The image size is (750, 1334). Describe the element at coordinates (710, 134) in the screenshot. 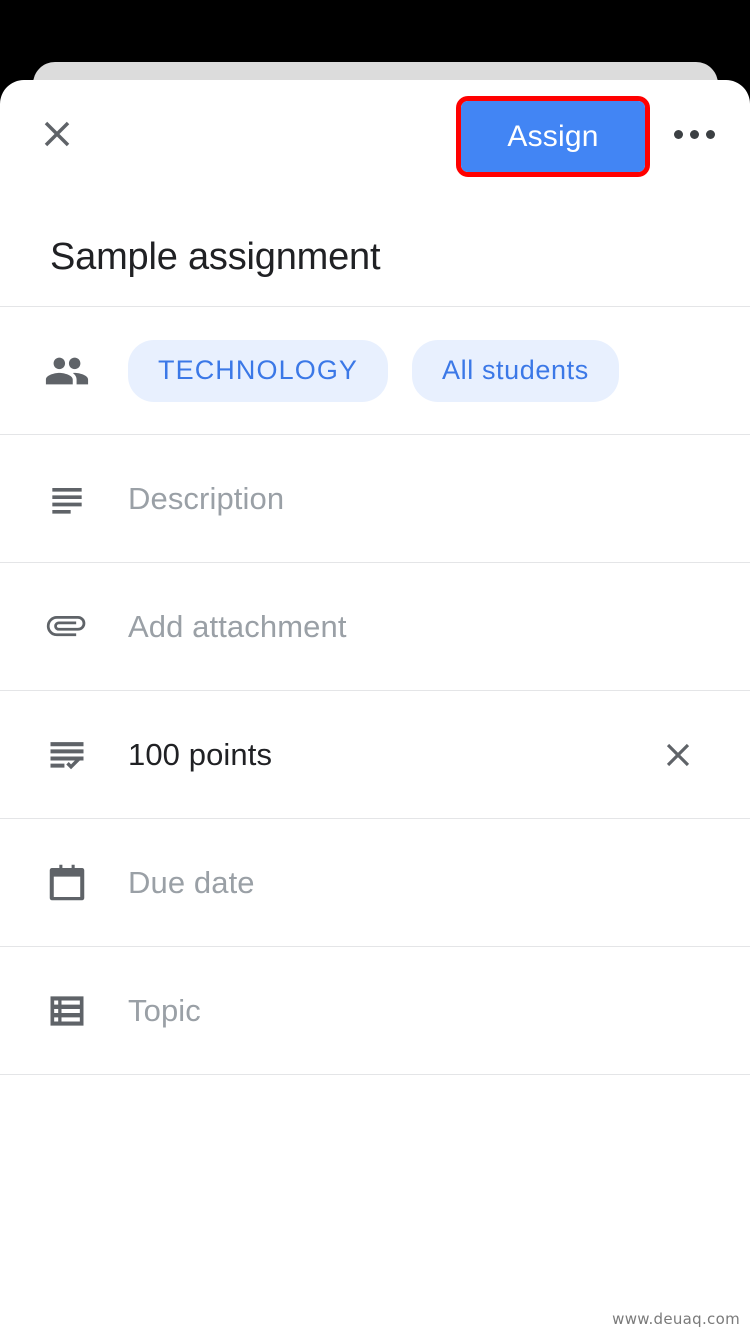

I see `more-options-icon-dot3` at that location.